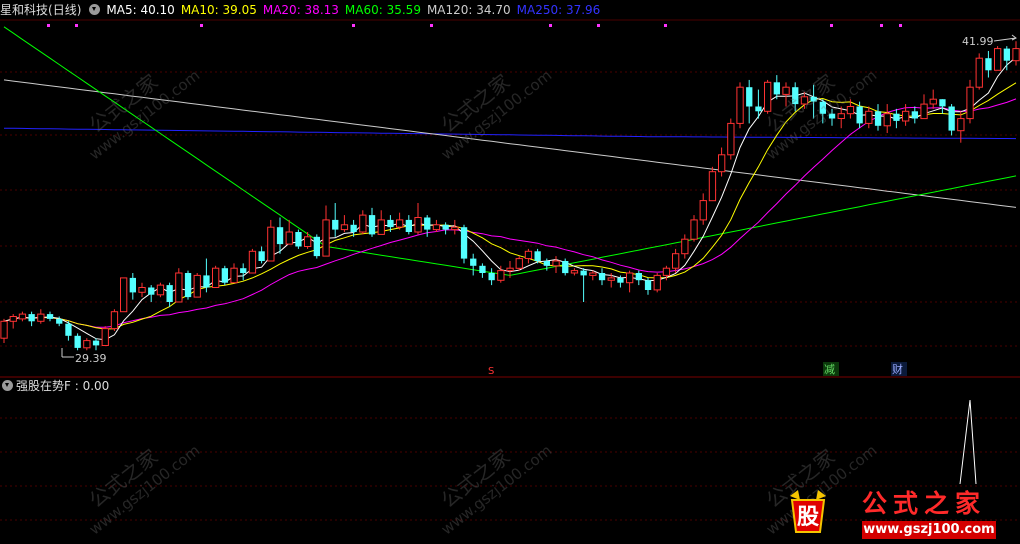 Image resolution: width=1020 pixels, height=544 pixels. Describe the element at coordinates (897, 369) in the screenshot. I see `finance-event-marker: 财` at that location.